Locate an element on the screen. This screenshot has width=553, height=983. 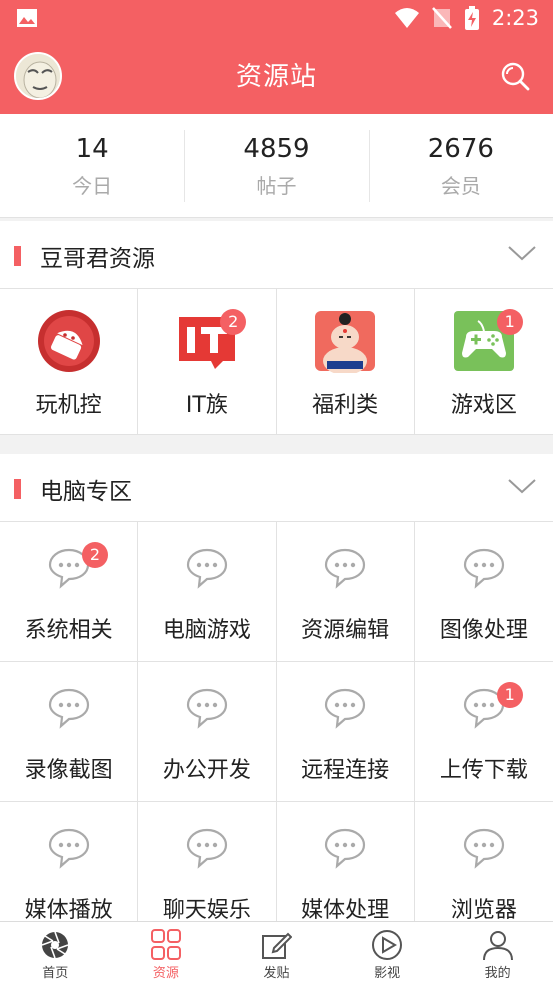
nav-label: 发贴 is located at coordinates (276, 973).